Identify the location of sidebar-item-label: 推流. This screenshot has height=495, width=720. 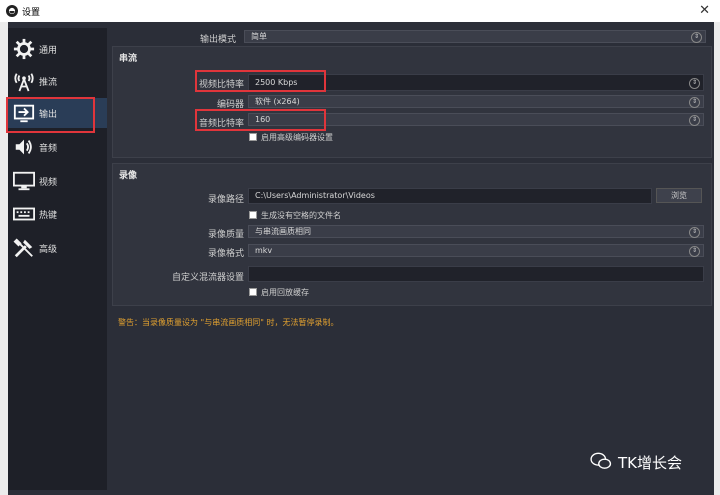
(48, 83).